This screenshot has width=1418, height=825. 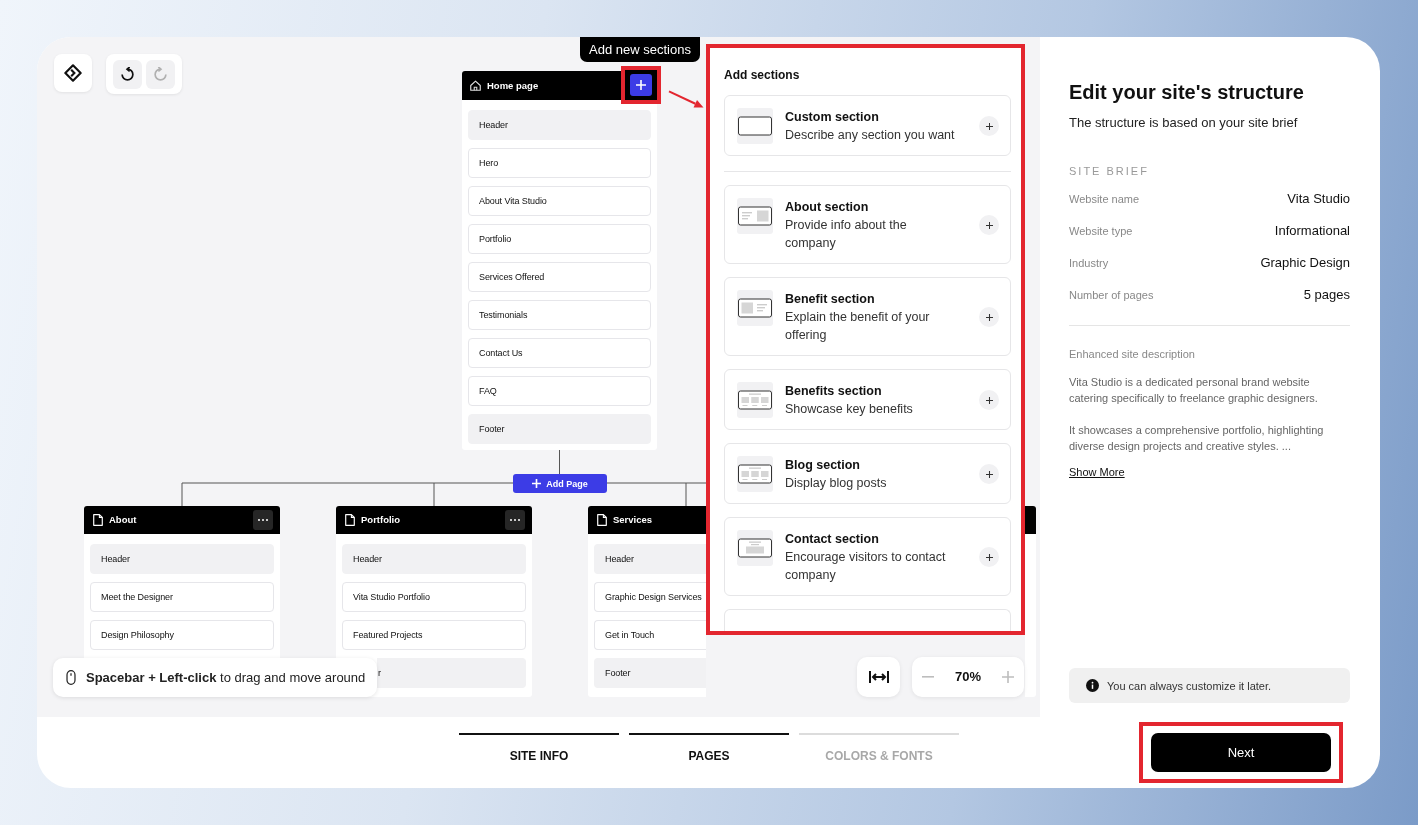 What do you see at coordinates (1312, 231) in the screenshot?
I see `brief-value: Informational` at bounding box center [1312, 231].